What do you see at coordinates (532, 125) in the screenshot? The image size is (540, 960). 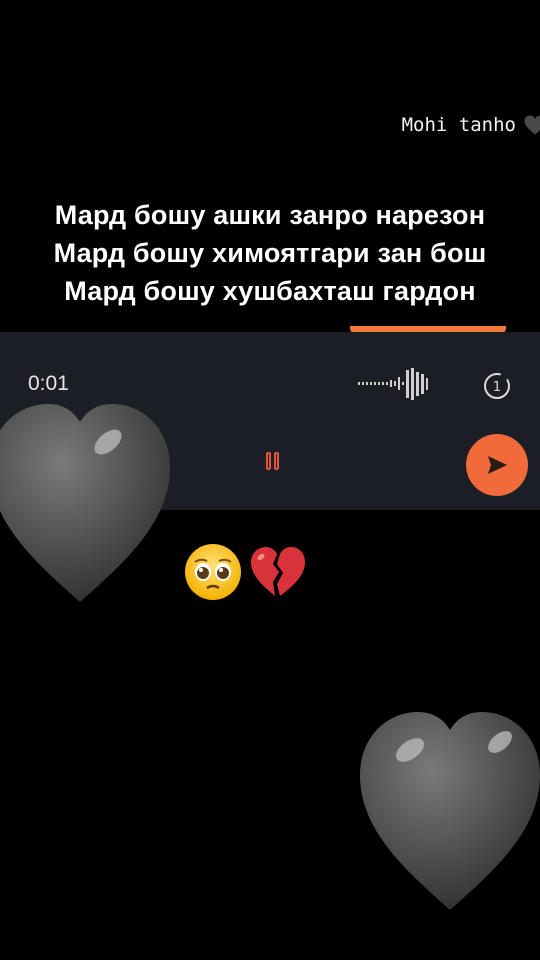 I see `black-heart-icon` at bounding box center [532, 125].